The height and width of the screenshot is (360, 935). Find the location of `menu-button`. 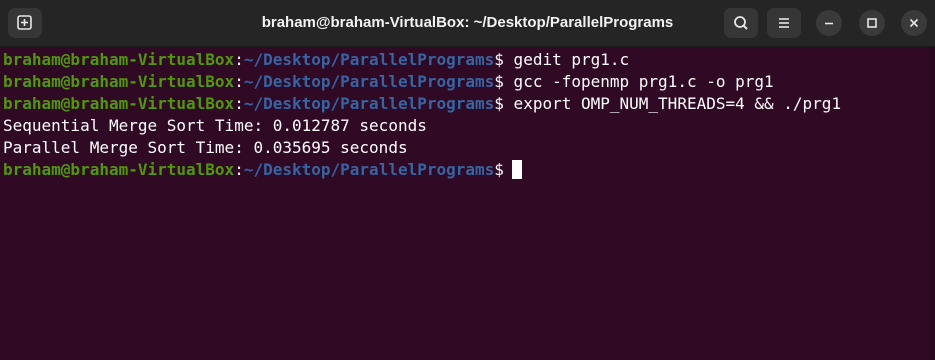

menu-button is located at coordinates (784, 23).